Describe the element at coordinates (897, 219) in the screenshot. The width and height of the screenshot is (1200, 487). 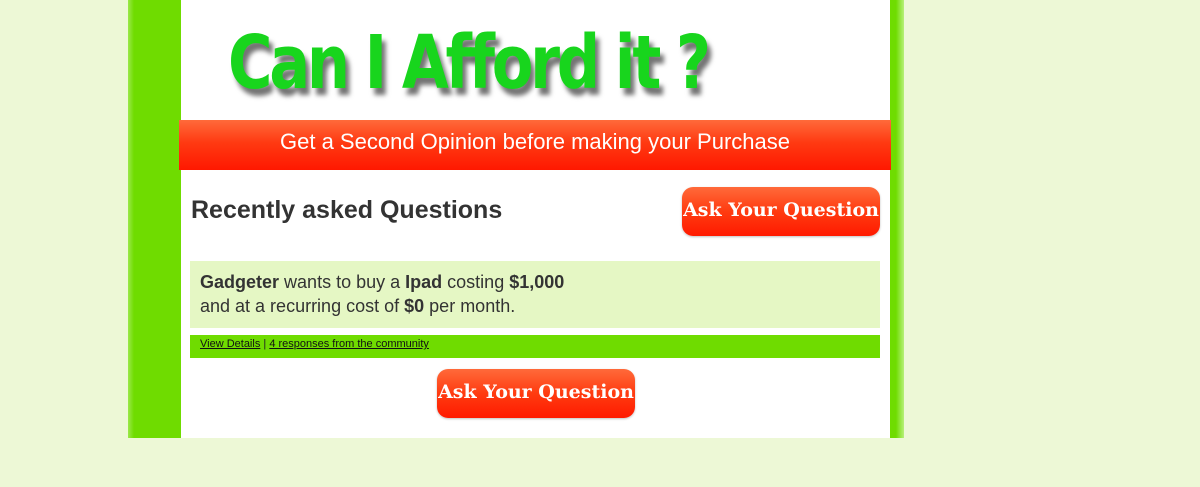
I see `right-decorative-band` at that location.